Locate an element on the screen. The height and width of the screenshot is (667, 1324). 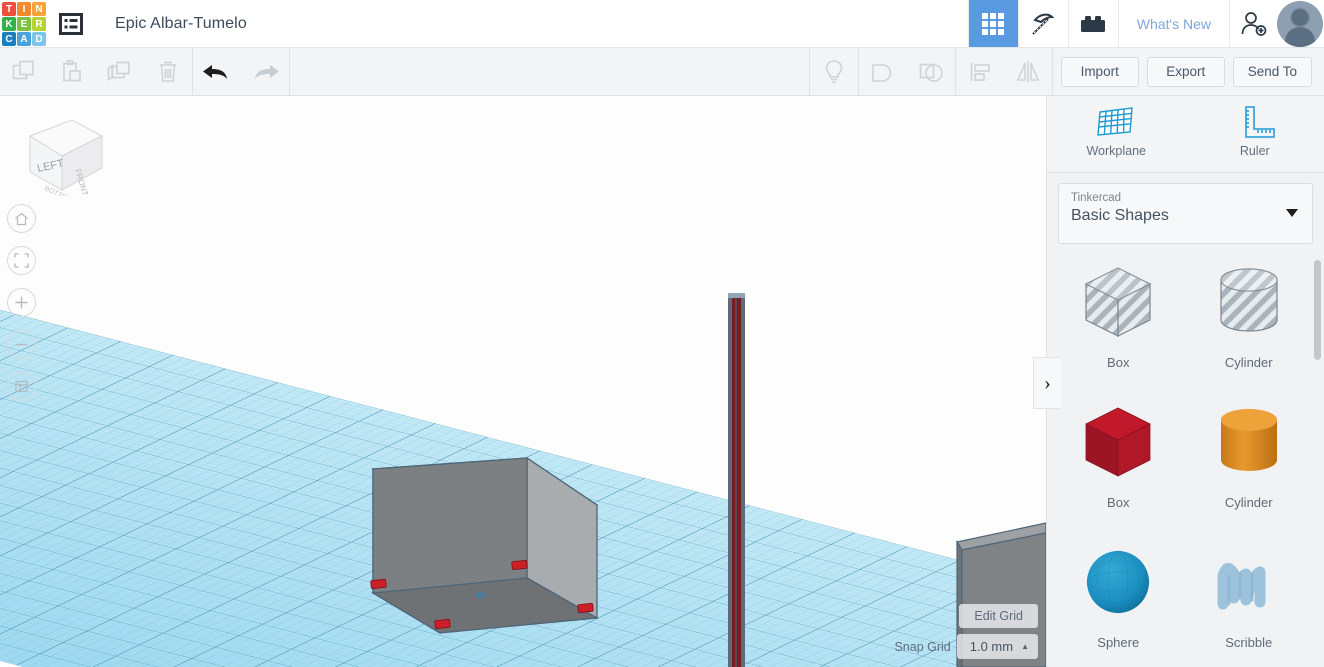
tinkercad-logo: TIN KER CAD is located at coordinates (24, 24).